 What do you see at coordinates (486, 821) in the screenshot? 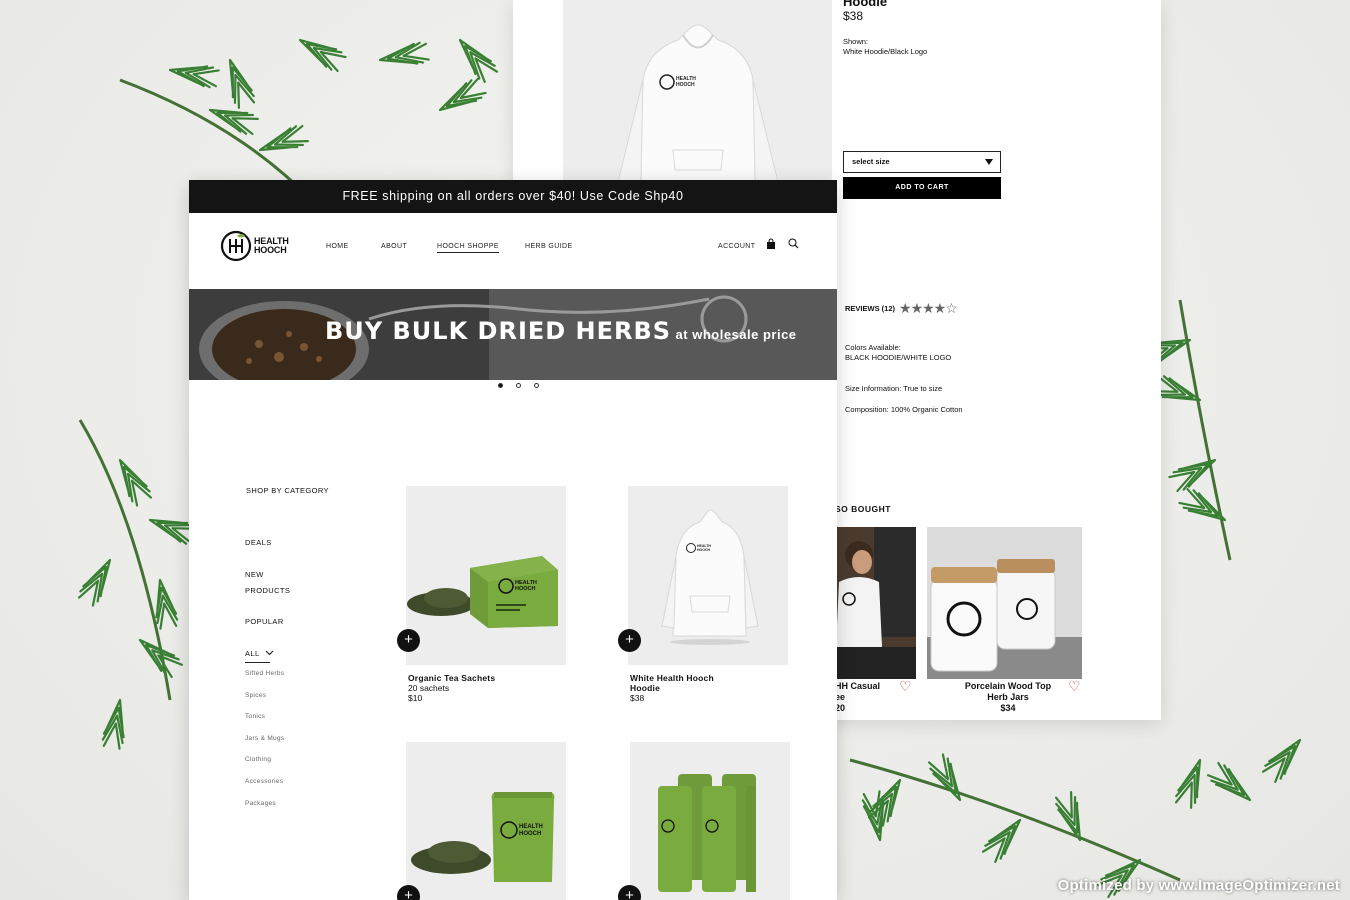
I see `product-tile-herb-pouch: HEALTH HOOCH` at bounding box center [486, 821].